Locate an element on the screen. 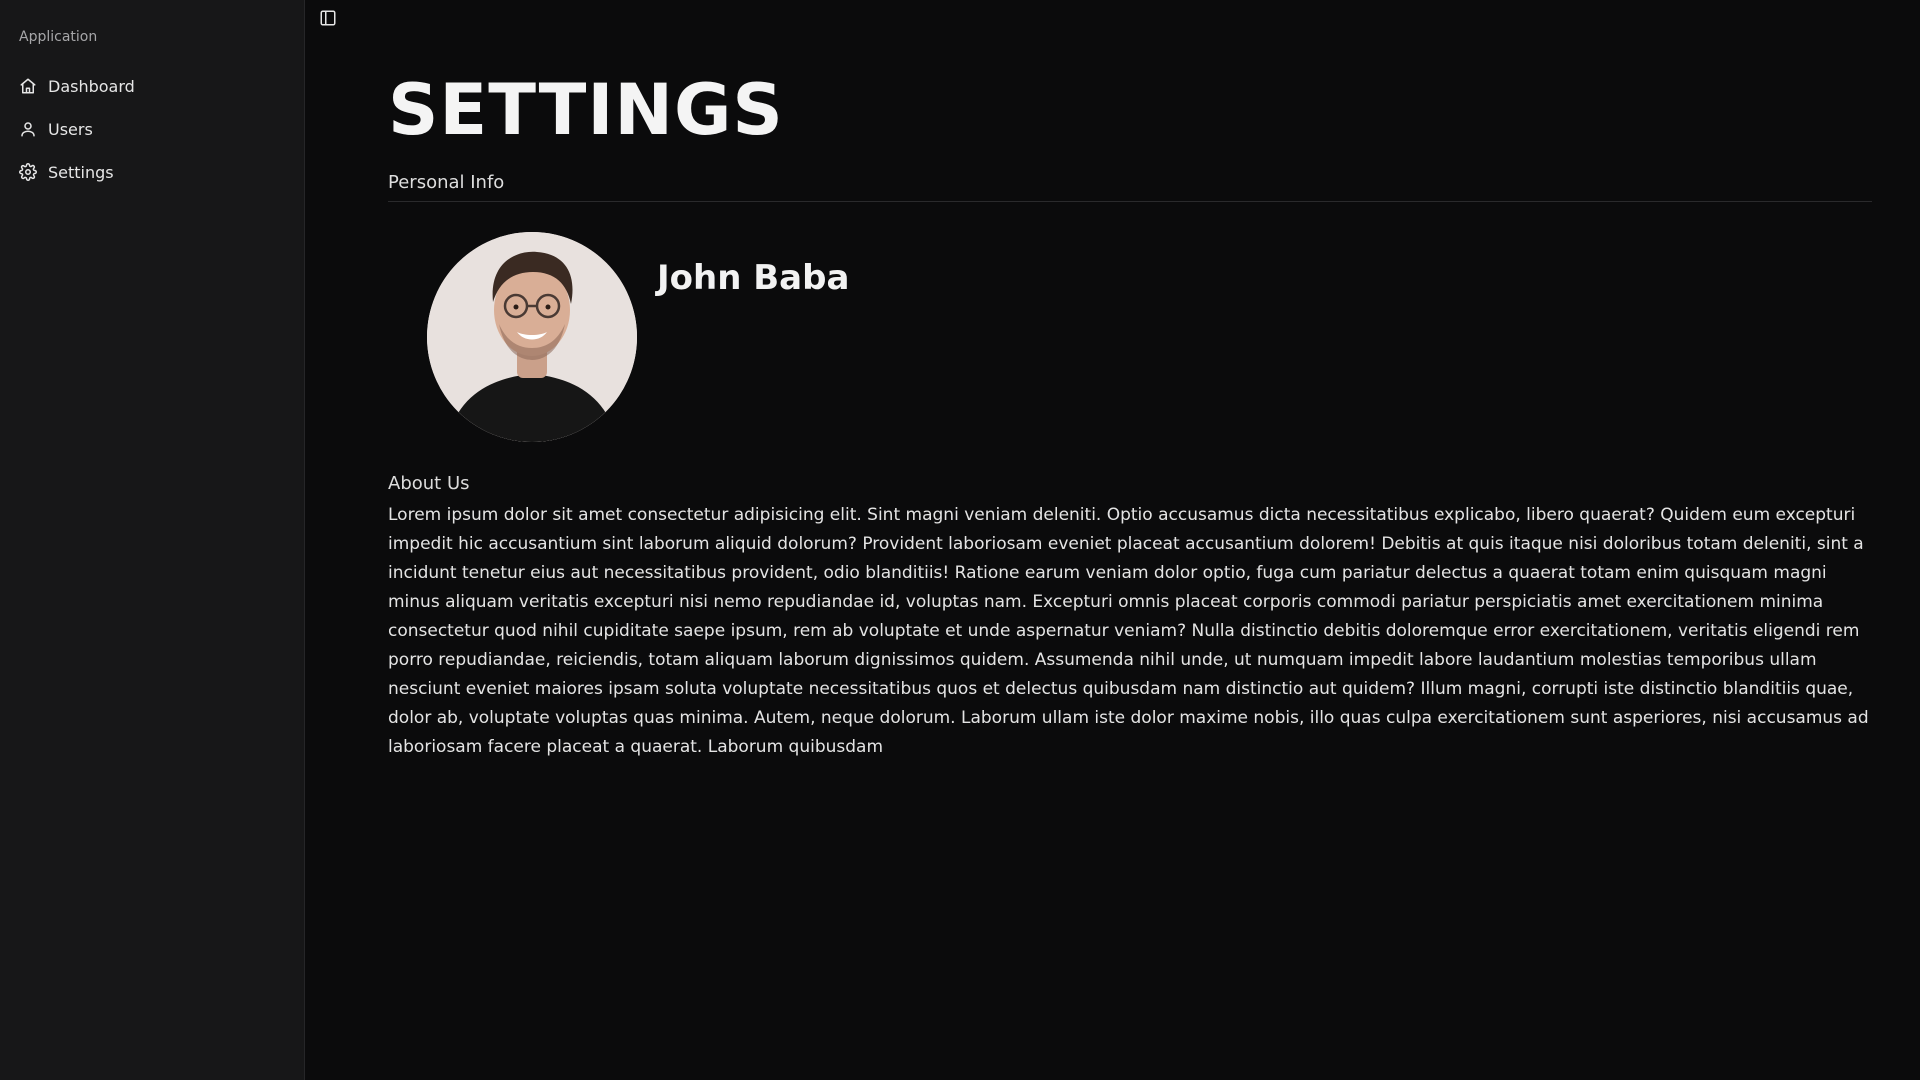 Image resolution: width=1920 pixels, height=1080 pixels. avatar-photo is located at coordinates (532, 337).